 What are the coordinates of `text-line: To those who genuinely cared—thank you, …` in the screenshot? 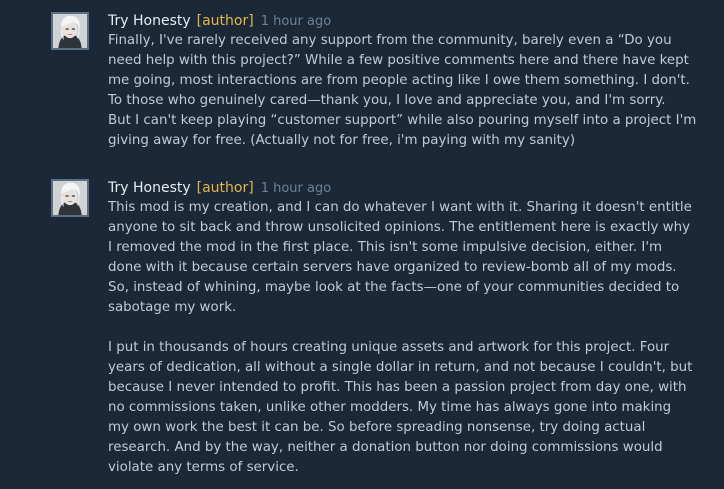 It's located at (387, 100).